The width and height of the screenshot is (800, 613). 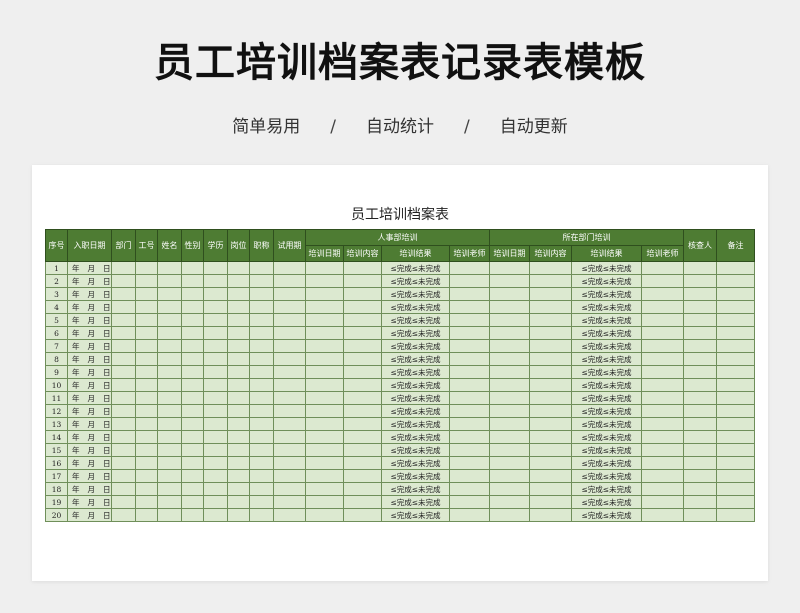 What do you see at coordinates (56, 450) in the screenshot?
I see `seq-cell: 15` at bounding box center [56, 450].